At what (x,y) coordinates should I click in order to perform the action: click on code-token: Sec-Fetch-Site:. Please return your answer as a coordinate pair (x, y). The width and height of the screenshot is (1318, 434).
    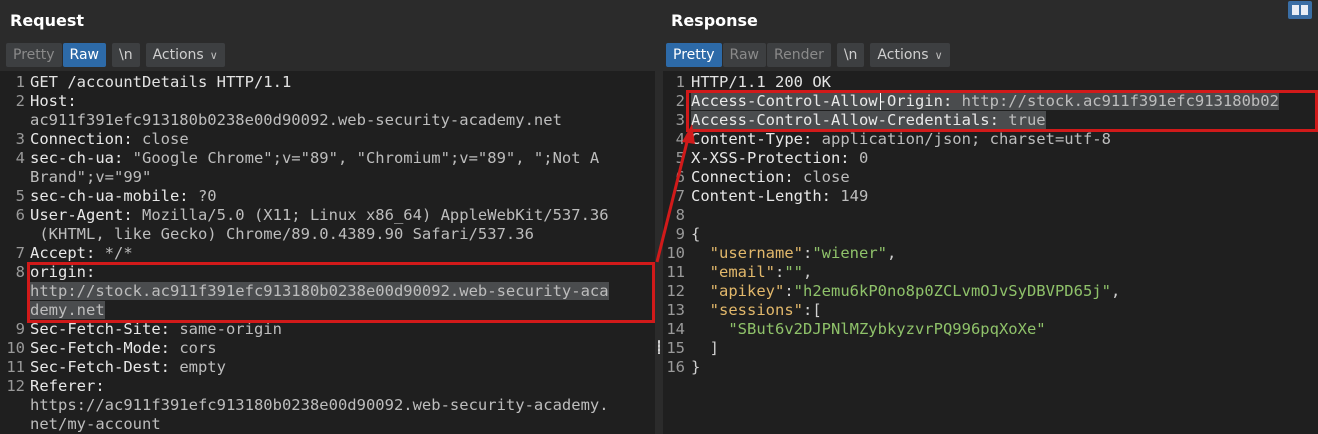
    Looking at the image, I should click on (100, 329).